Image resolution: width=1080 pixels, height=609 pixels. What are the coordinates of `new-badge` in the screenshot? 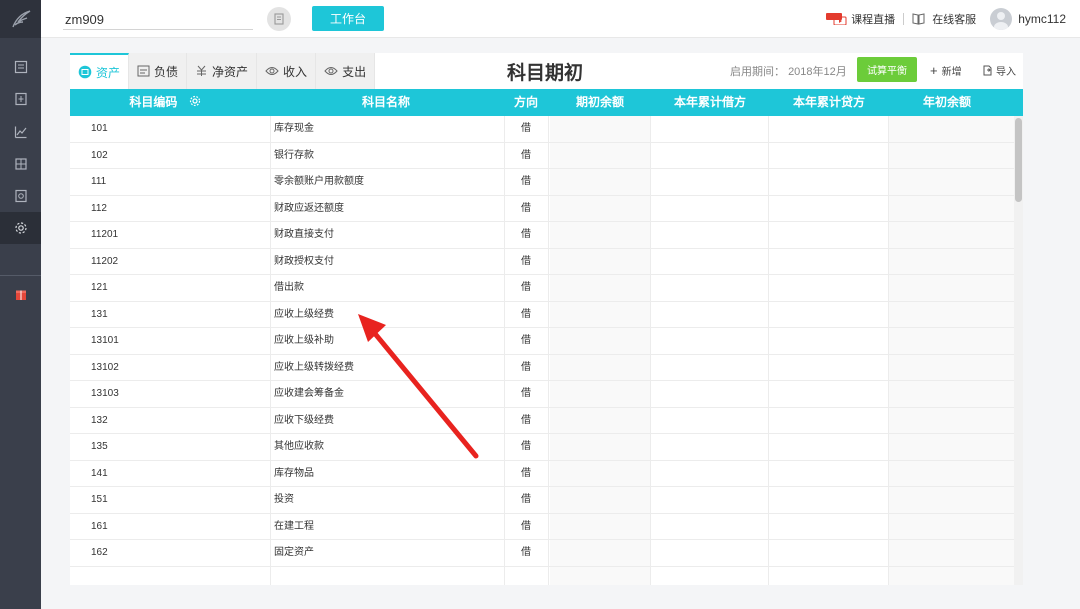 It's located at (837, 19).